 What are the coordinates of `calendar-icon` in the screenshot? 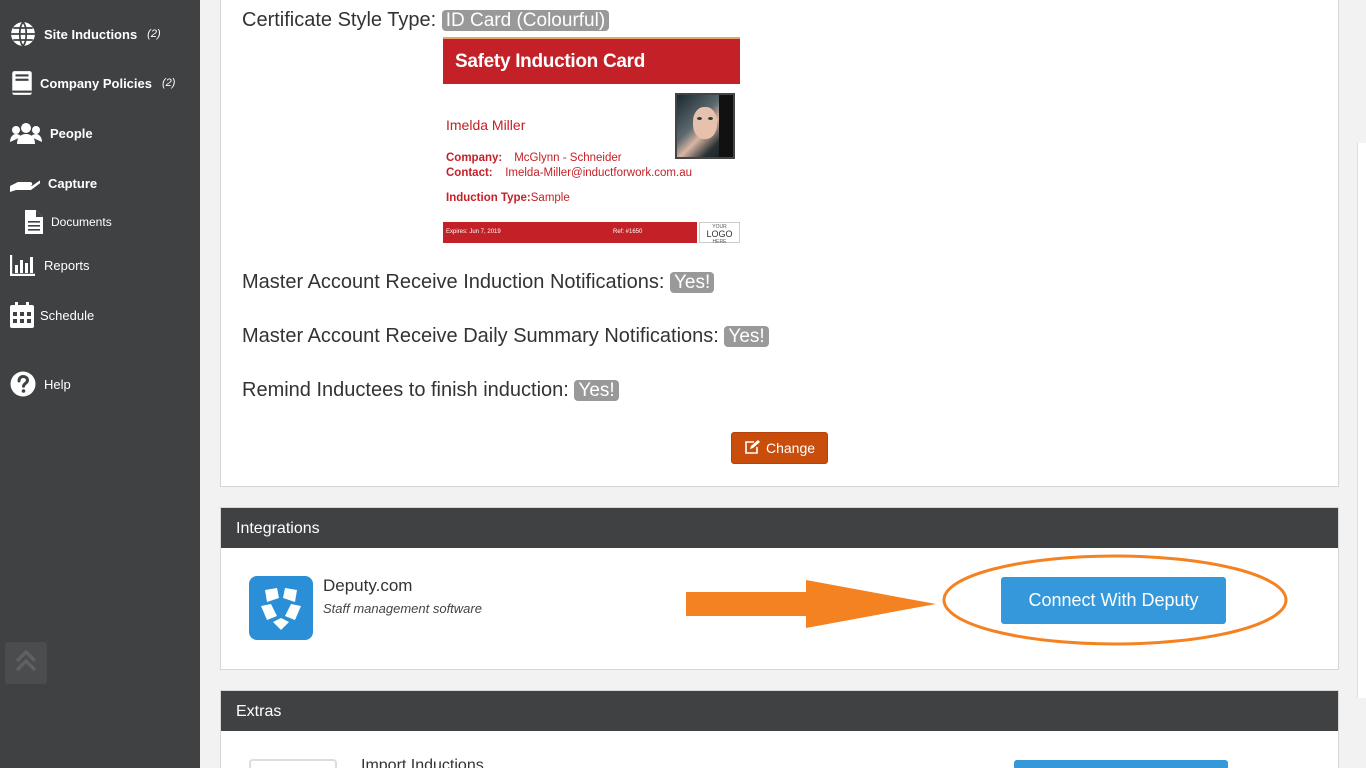 It's located at (22, 315).